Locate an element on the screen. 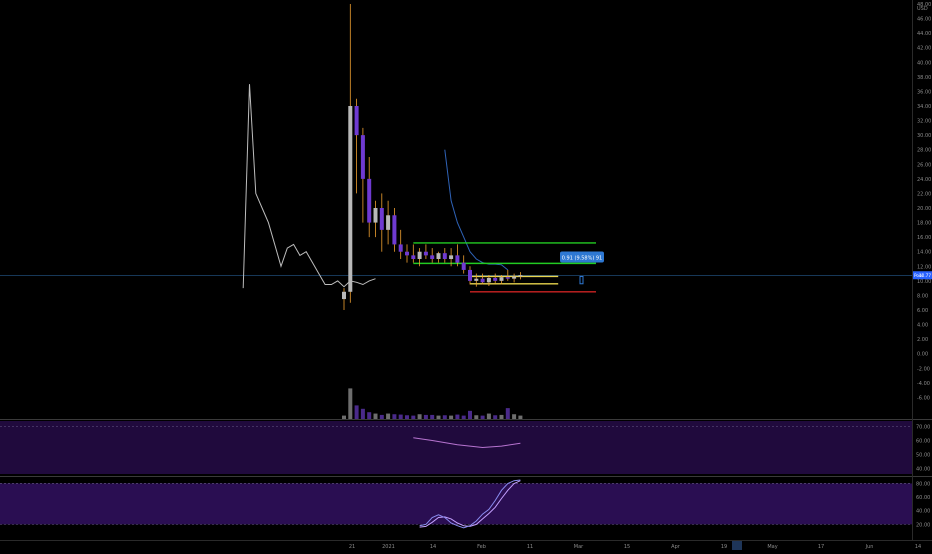  stoch-tick-label: 40.00 is located at coordinates (923, 512).